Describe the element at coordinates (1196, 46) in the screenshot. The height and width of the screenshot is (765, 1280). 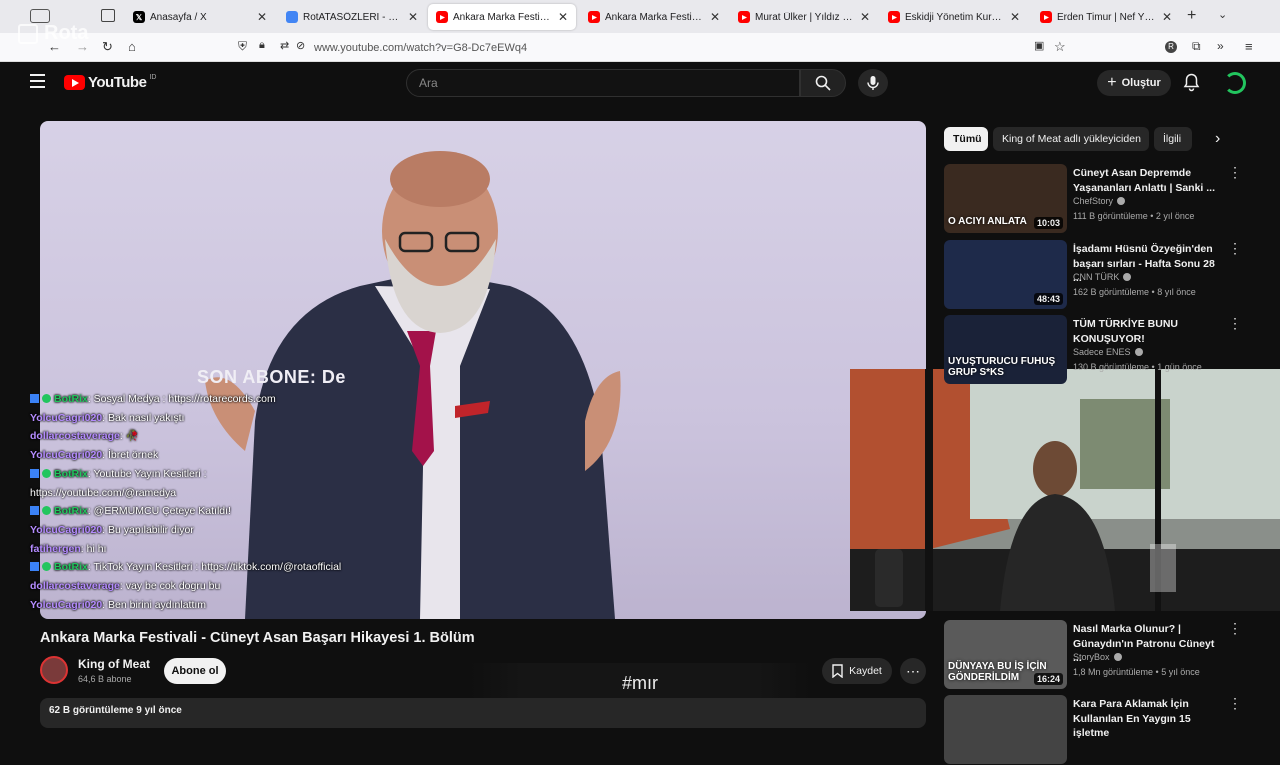
I see `extensions-icon: ⧉` at that location.